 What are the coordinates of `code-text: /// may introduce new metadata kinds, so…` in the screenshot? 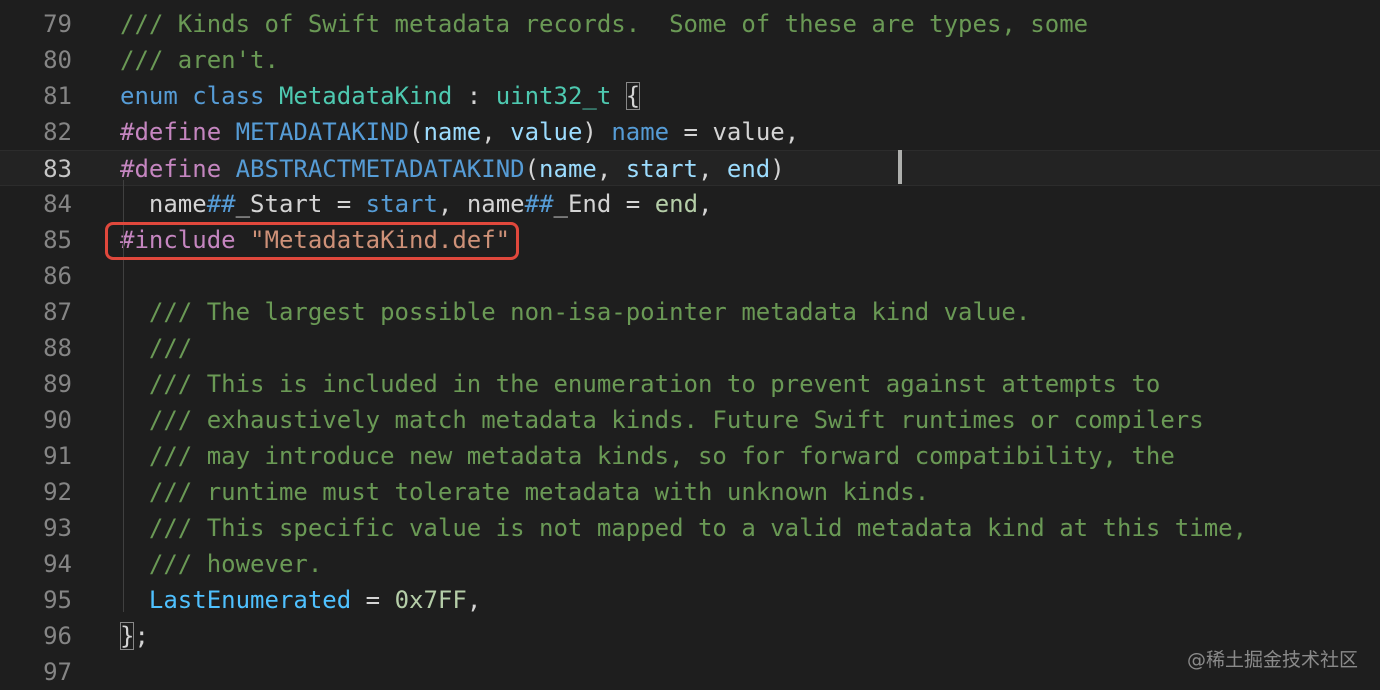 It's located at (647, 456).